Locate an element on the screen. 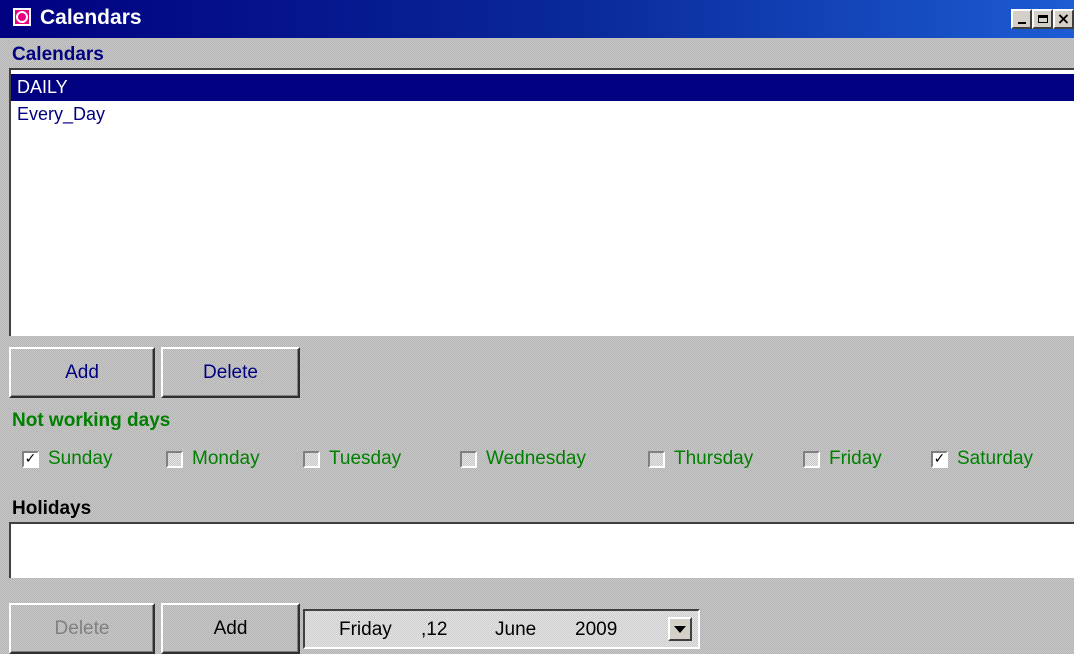 The height and width of the screenshot is (654, 1074). add-holiday-button: Add is located at coordinates (230, 628).